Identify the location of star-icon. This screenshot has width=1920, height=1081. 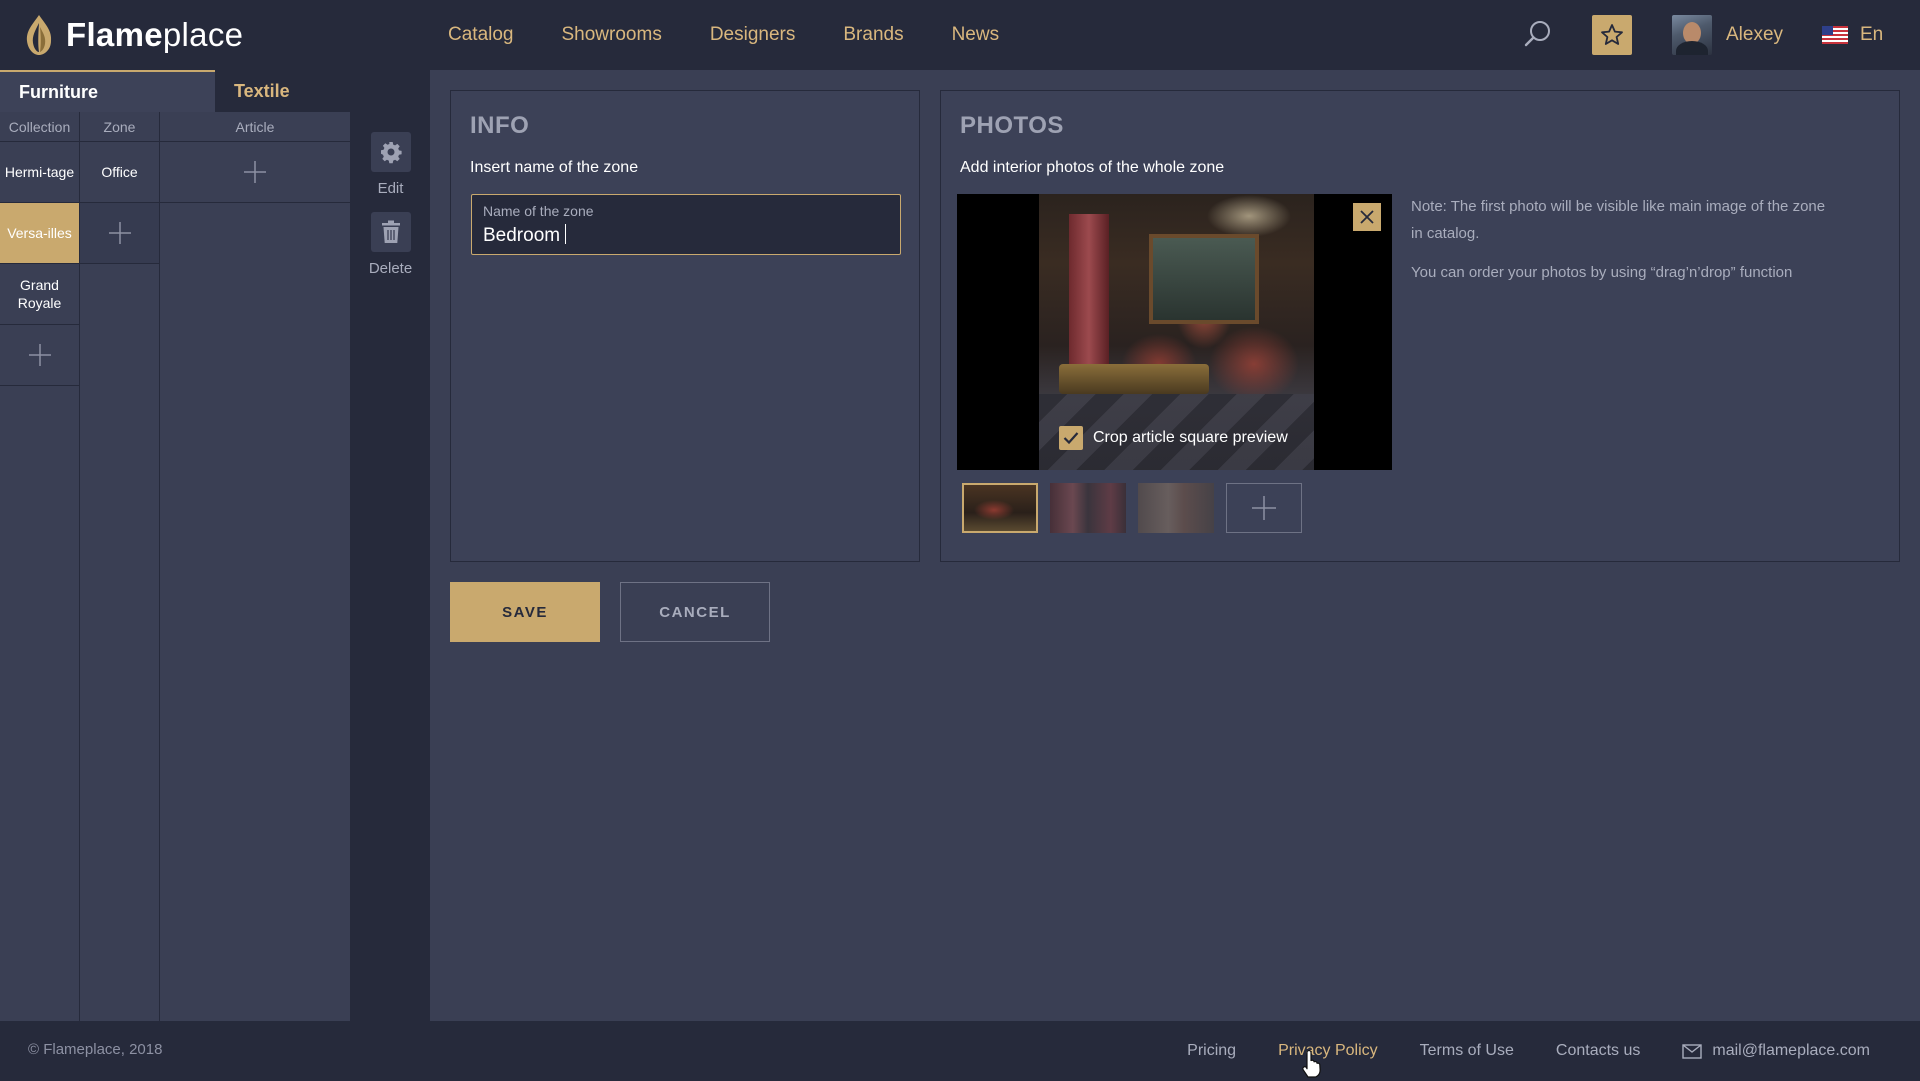
(1612, 34).